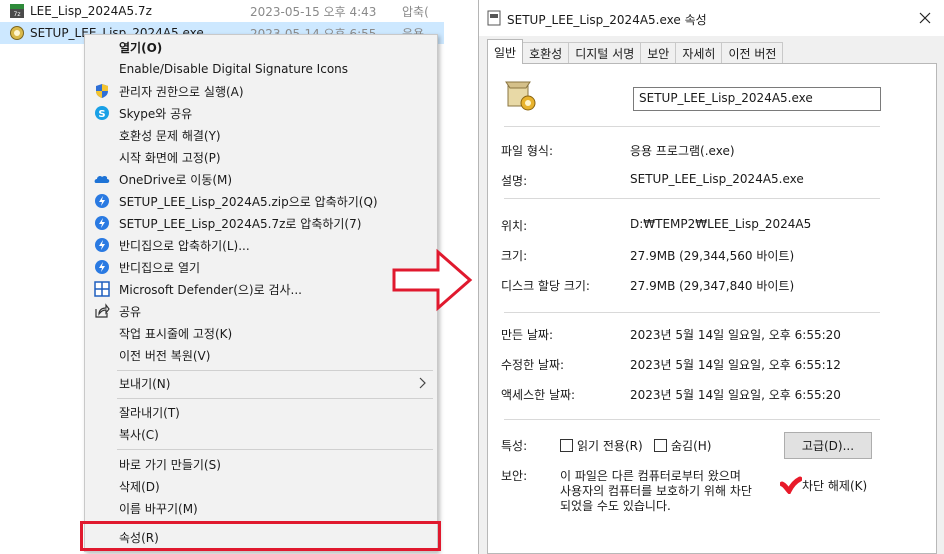  I want to click on size-value: 27.9MB (29,344,560 바이트), so click(712, 256).